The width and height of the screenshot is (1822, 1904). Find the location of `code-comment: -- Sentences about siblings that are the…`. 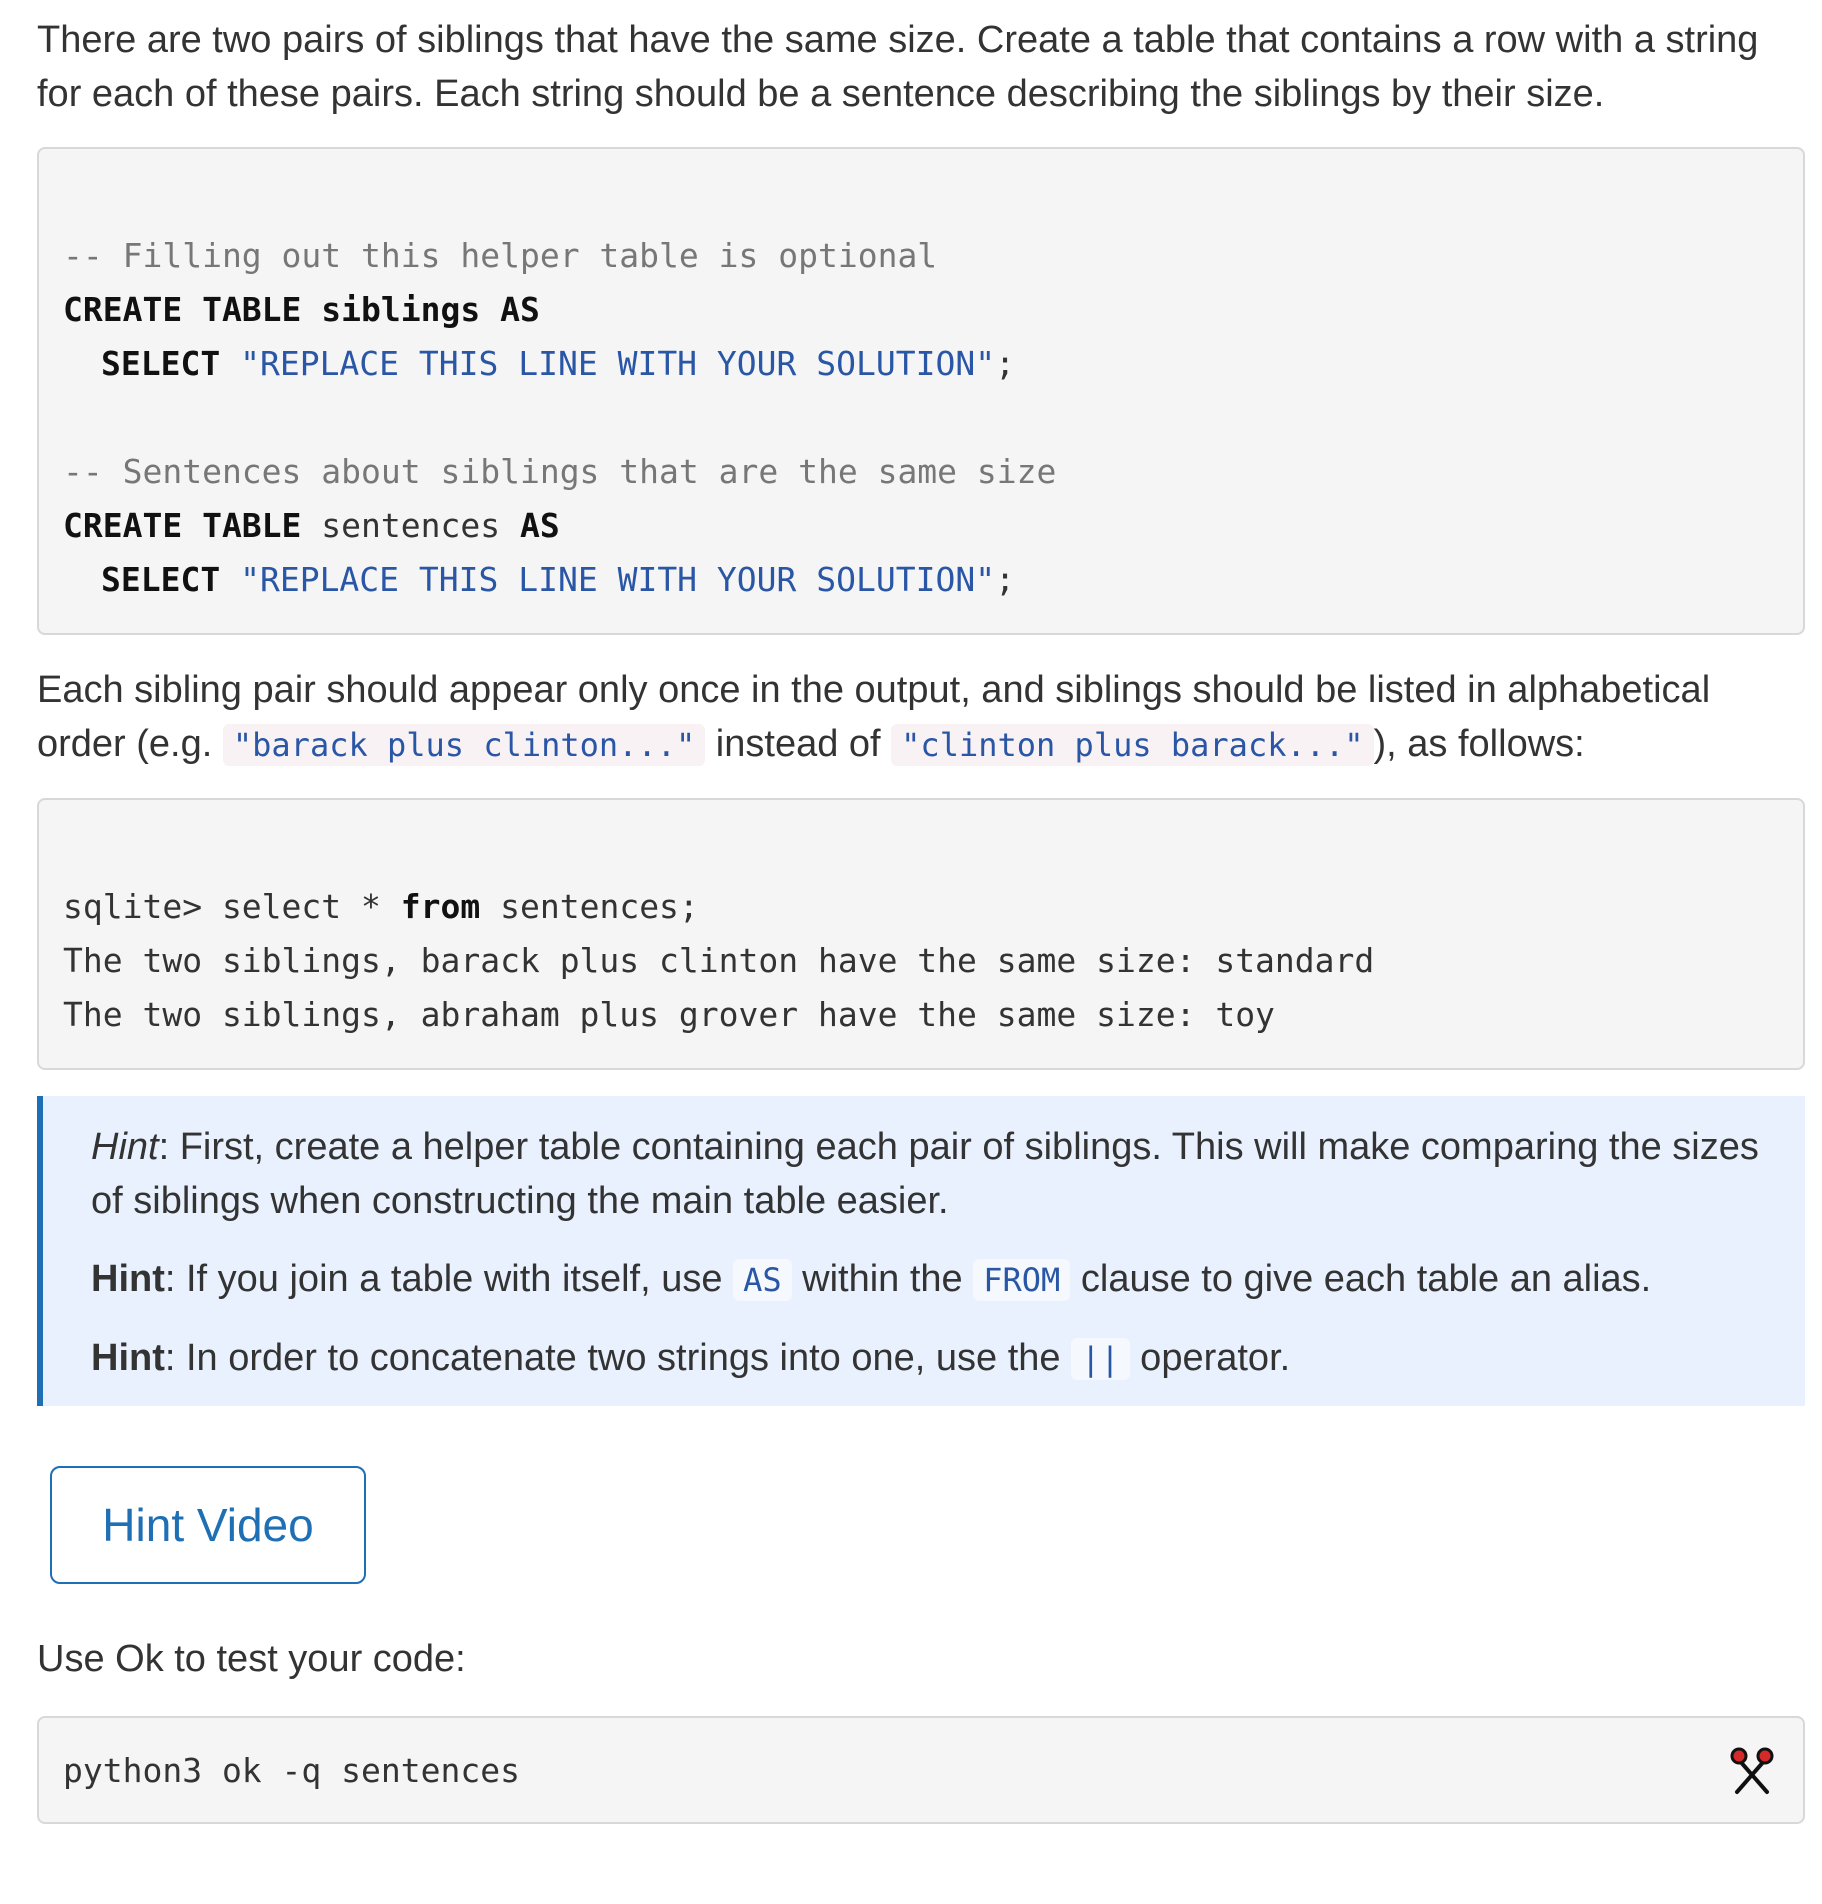

code-comment: -- Sentences about siblings that are the… is located at coordinates (560, 471).